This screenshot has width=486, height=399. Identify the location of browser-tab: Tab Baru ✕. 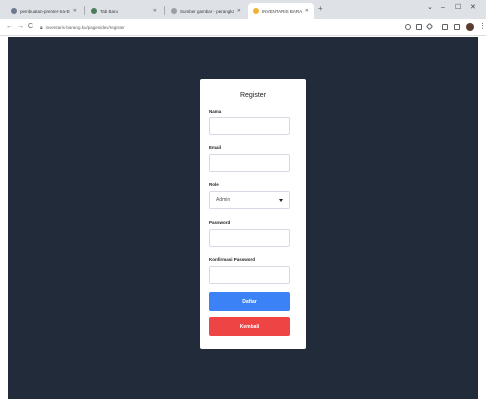
(124, 11).